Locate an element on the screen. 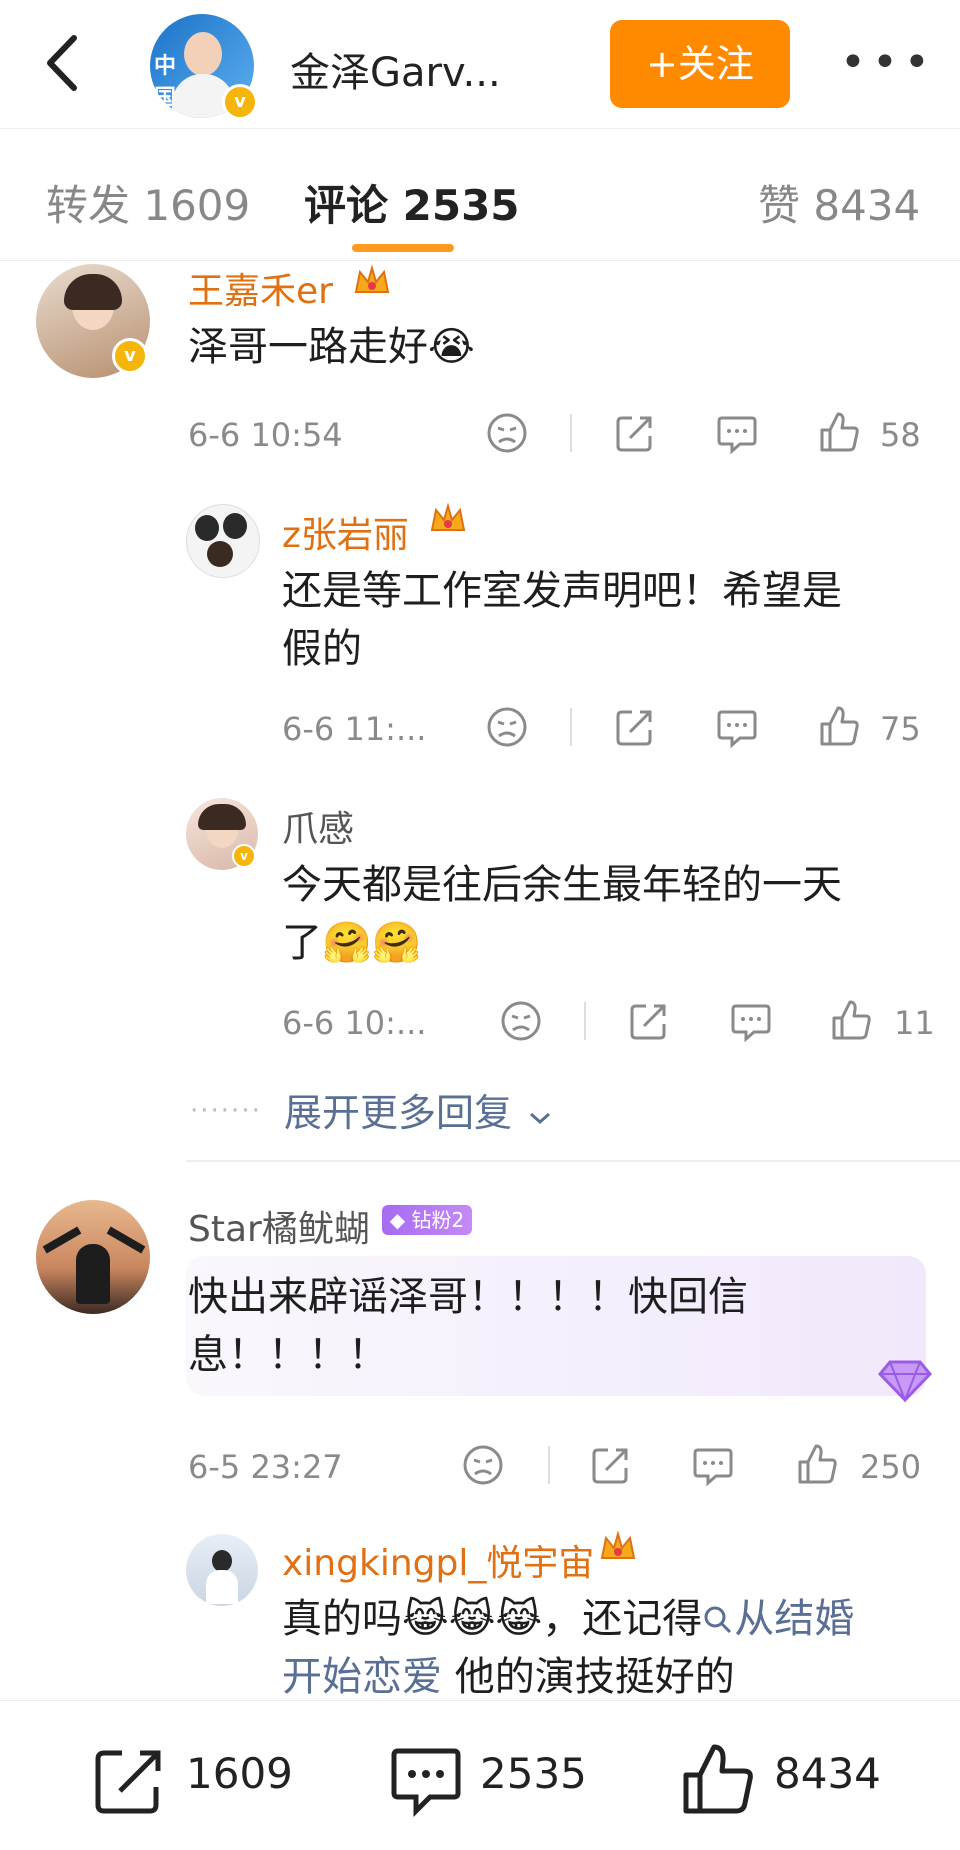 Image resolution: width=960 pixels, height=1850 pixels. expand-replies-link: 展开更多回复 is located at coordinates (418, 1109).